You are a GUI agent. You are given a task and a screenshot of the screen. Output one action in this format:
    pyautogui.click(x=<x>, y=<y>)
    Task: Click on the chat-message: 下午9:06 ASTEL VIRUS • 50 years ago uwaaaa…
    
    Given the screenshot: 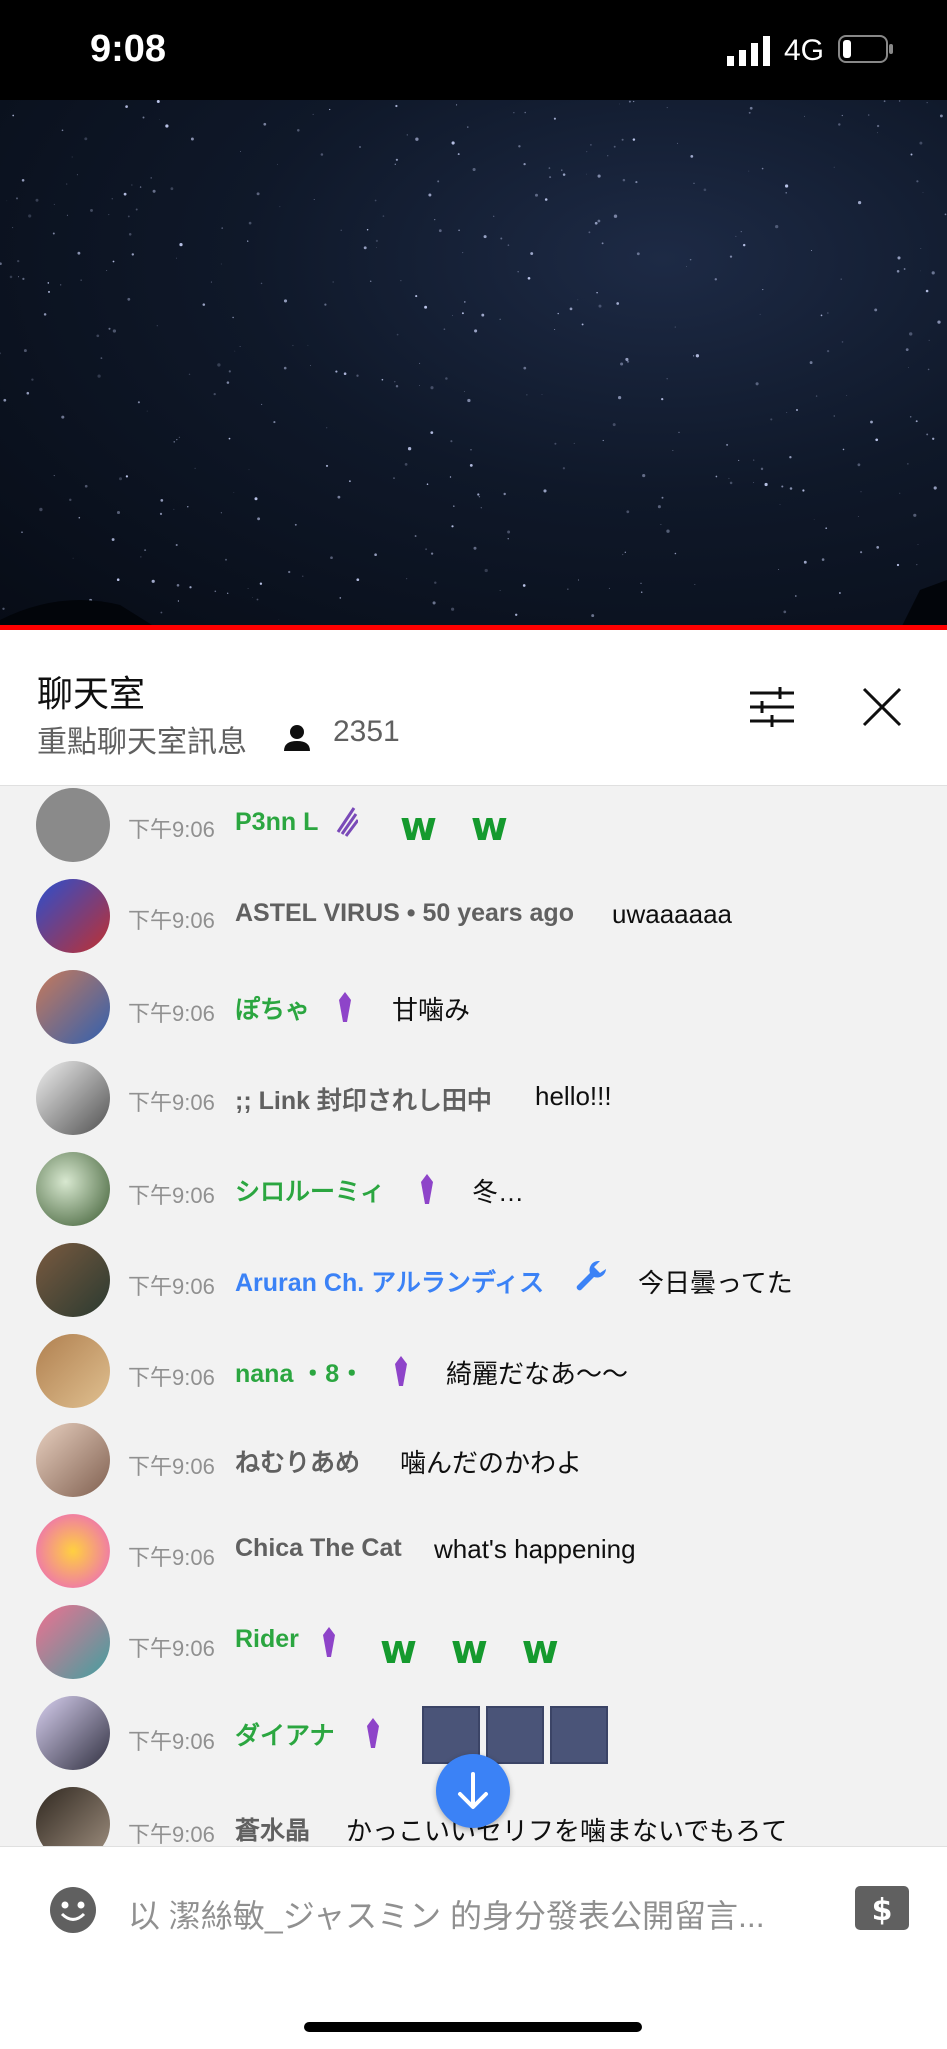 What is the action you would take?
    pyautogui.click(x=473, y=922)
    